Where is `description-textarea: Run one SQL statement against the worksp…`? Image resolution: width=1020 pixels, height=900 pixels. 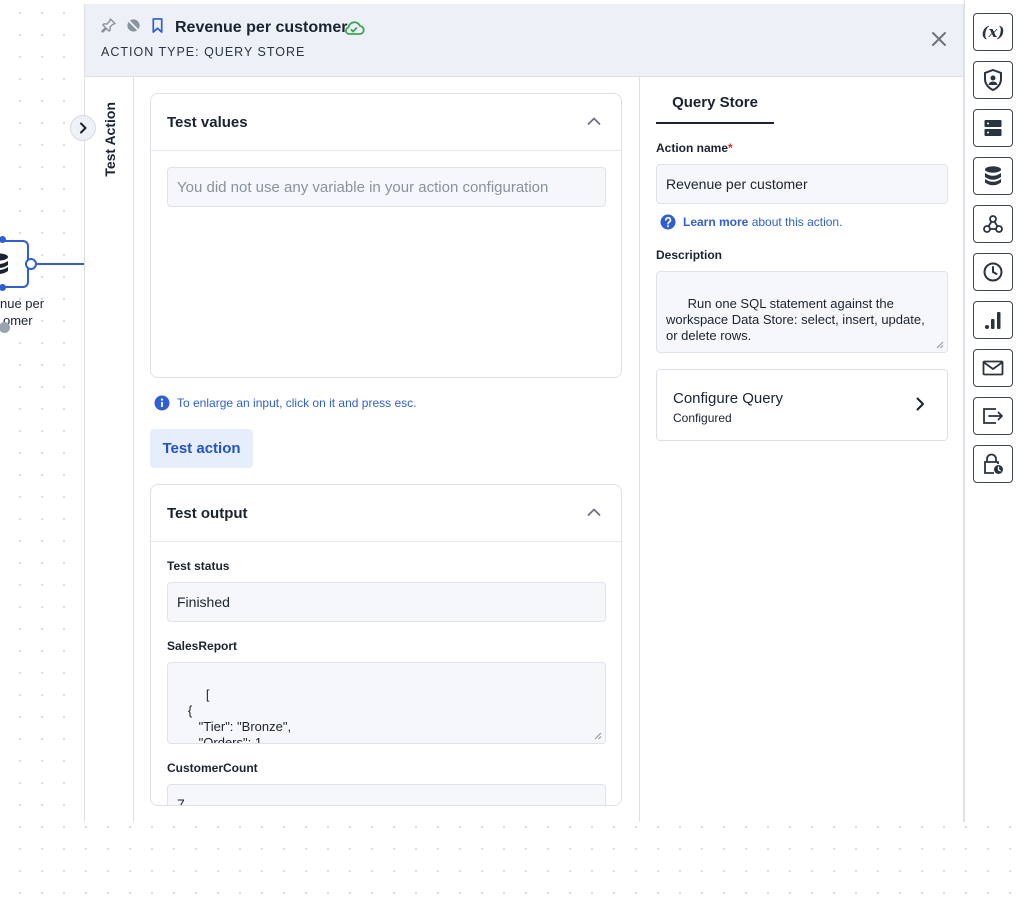 description-textarea: Run one SQL statement against the worksp… is located at coordinates (802, 312).